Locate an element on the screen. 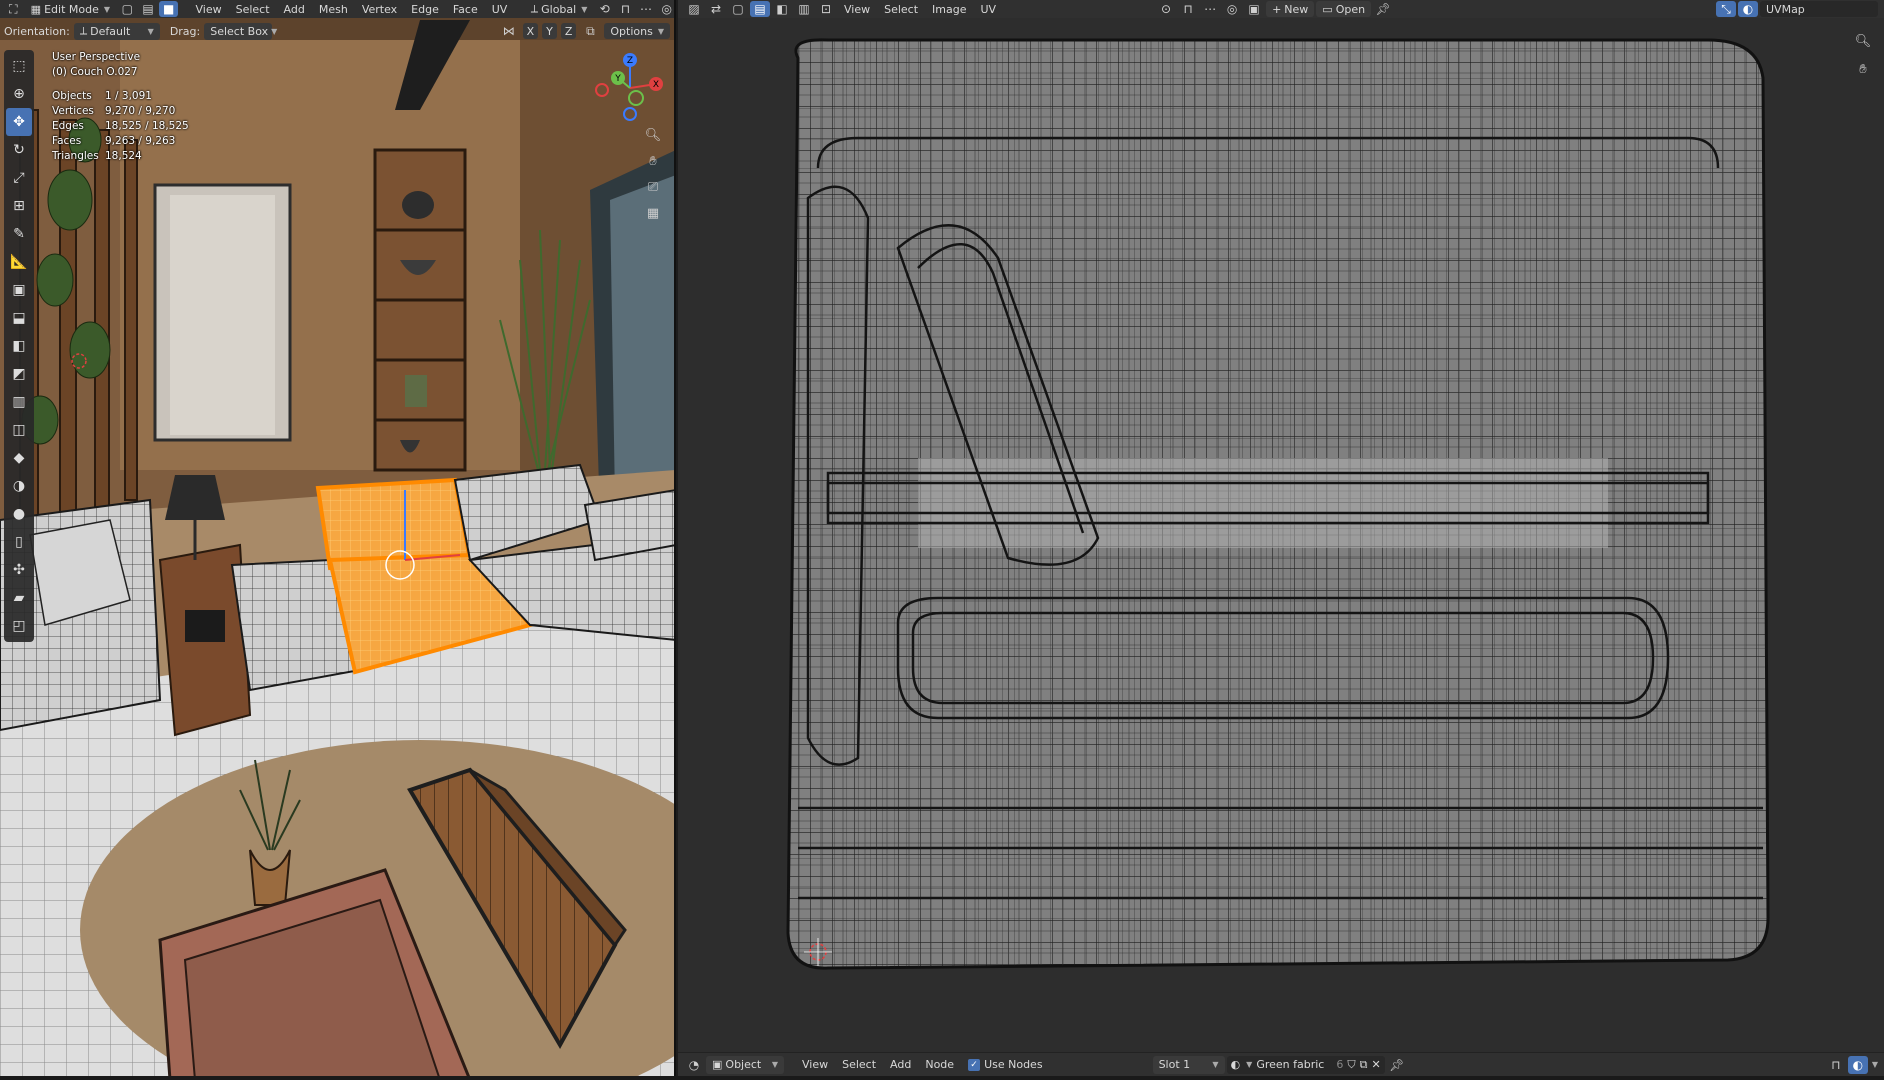 Image resolution: width=1884 pixels, height=1080 pixels. drag-dropdown: Select Box ▼ is located at coordinates (240, 31).